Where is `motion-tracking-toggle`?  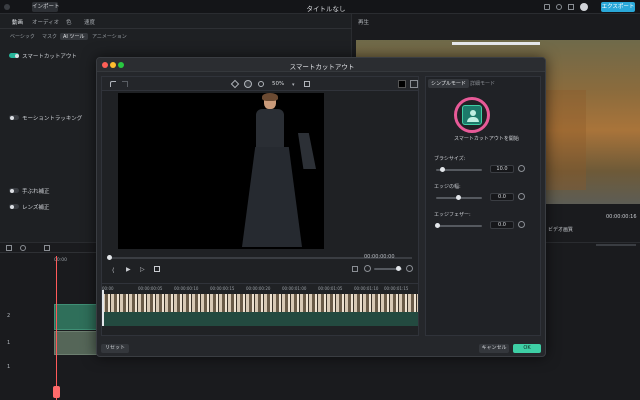
motion-tracking-toggle is located at coordinates (14, 117).